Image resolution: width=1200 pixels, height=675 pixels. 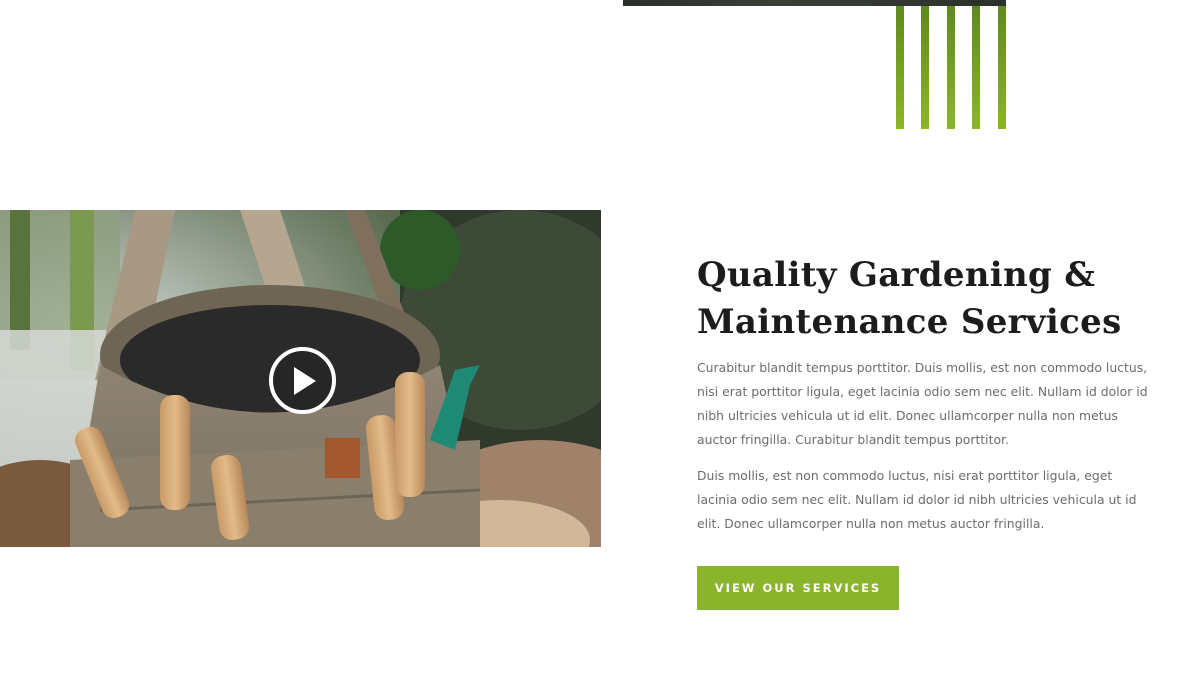 I want to click on view-services-button: VIEW OUR SERVICES, so click(x=798, y=588).